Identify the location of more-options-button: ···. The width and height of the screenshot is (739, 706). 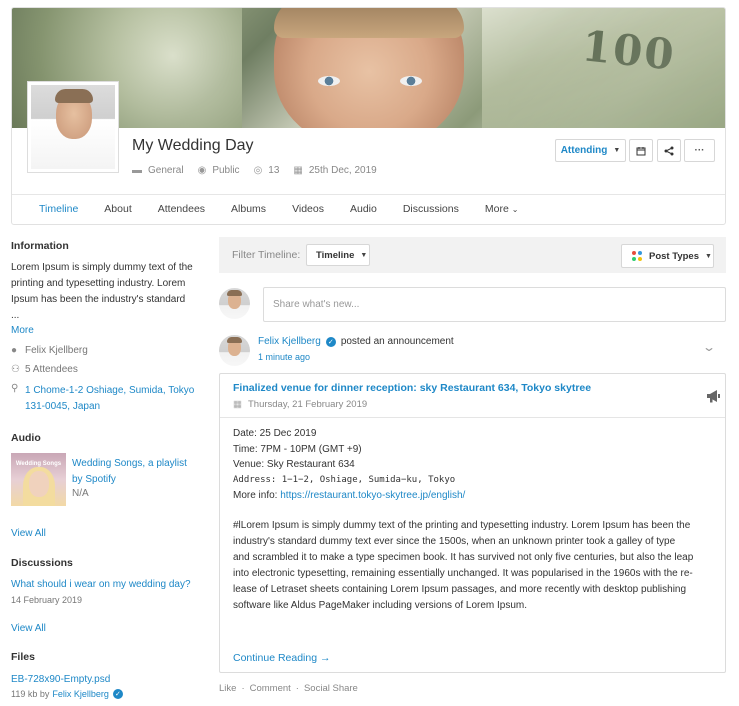
(699, 150).